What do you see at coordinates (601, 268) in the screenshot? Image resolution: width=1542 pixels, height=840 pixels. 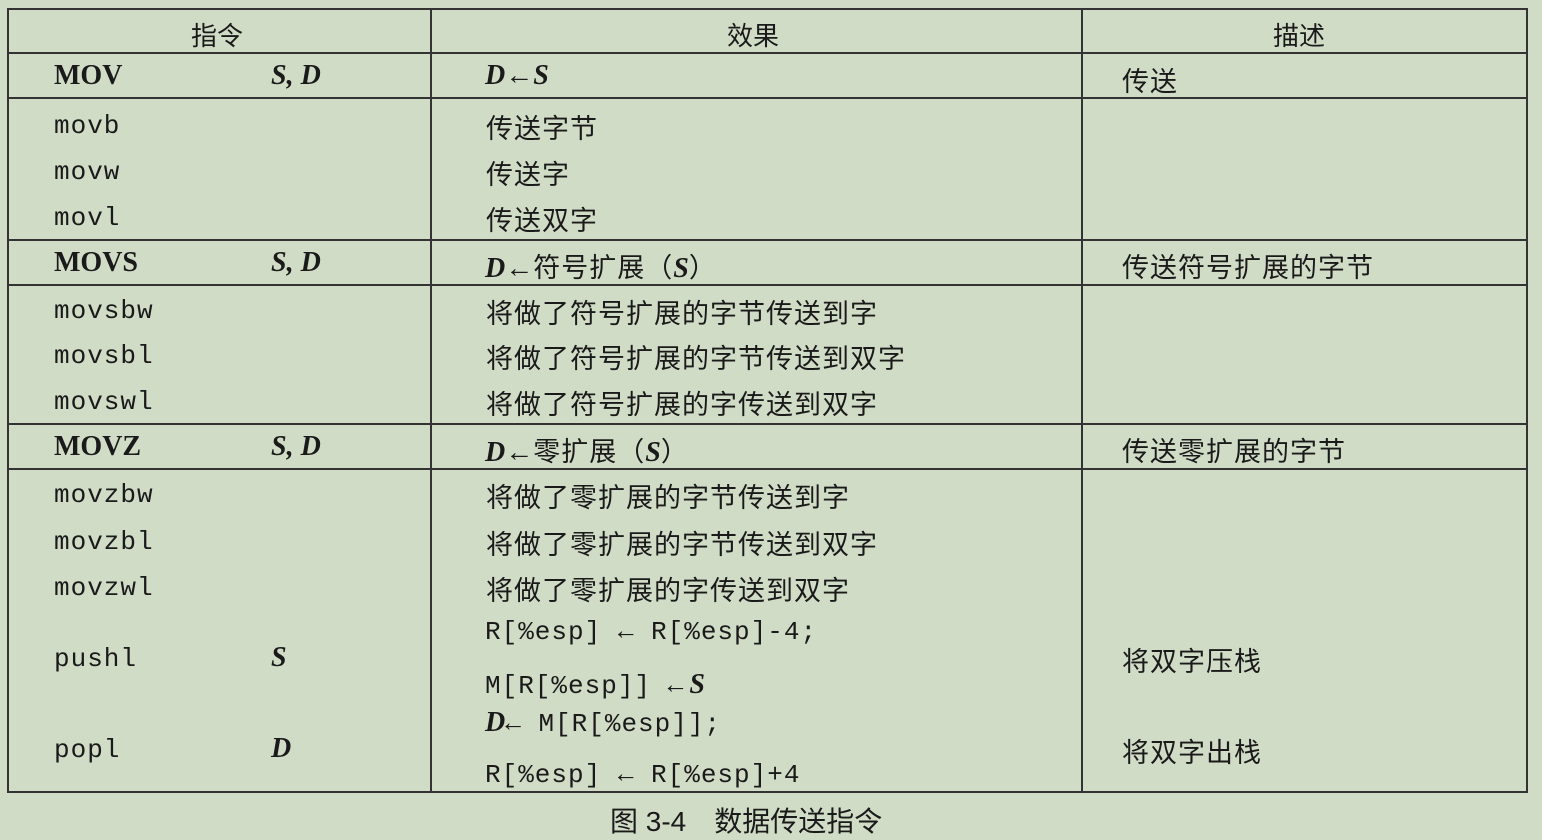 I see `effect: D←符号扩展（S）` at bounding box center [601, 268].